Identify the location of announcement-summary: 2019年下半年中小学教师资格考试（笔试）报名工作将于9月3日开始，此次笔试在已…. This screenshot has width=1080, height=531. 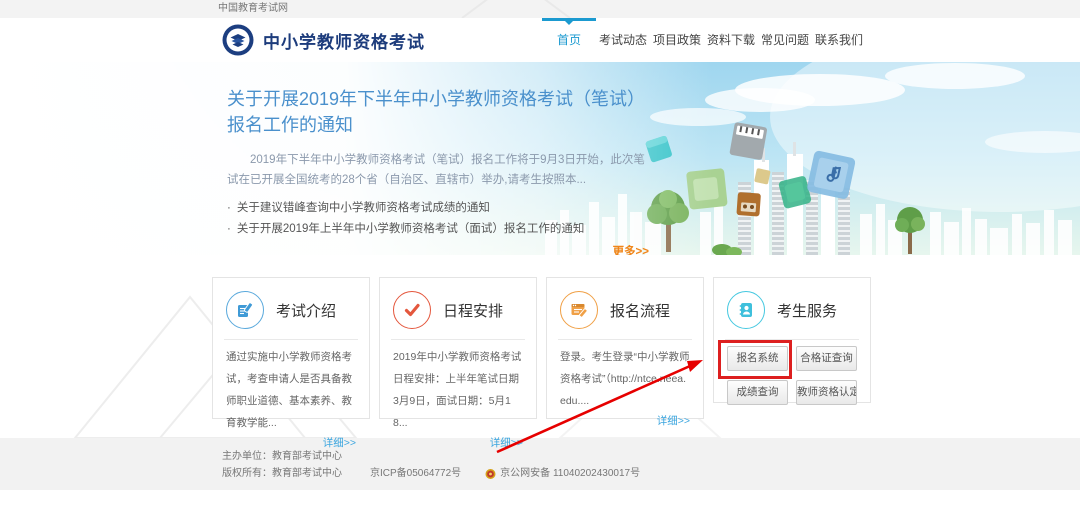
(436, 170).